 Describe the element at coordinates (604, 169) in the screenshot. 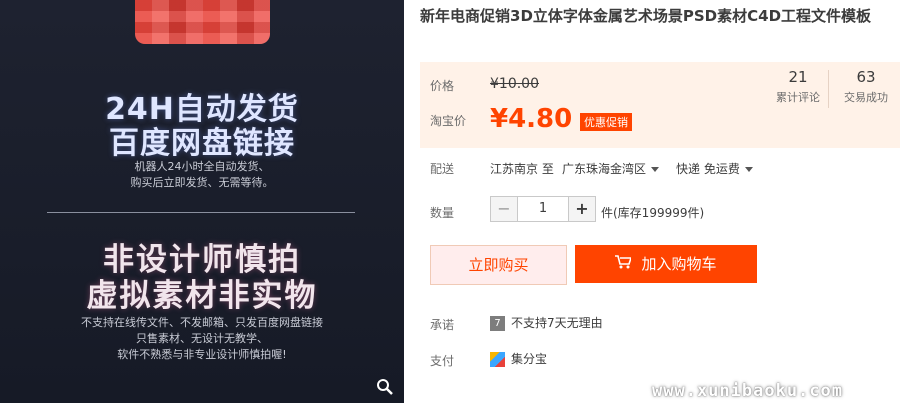

I see `ship-to-text: 广东珠海金湾区` at that location.